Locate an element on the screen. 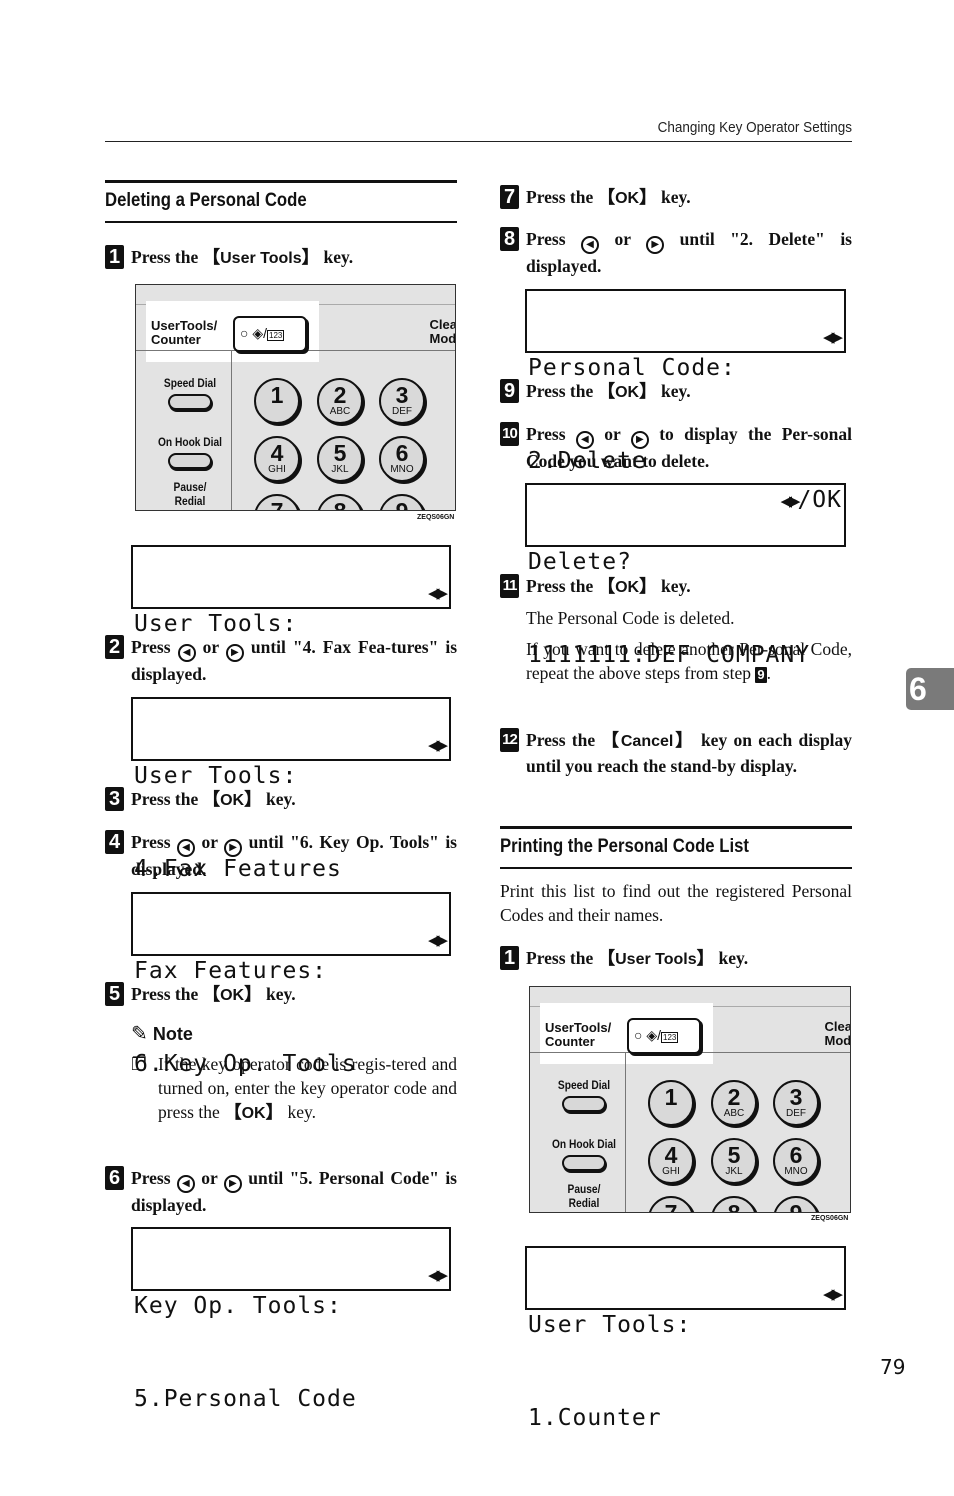 This screenshot has height=1496, width=954. step-9: 9 Press the 【OK】 key. is located at coordinates (676, 392).